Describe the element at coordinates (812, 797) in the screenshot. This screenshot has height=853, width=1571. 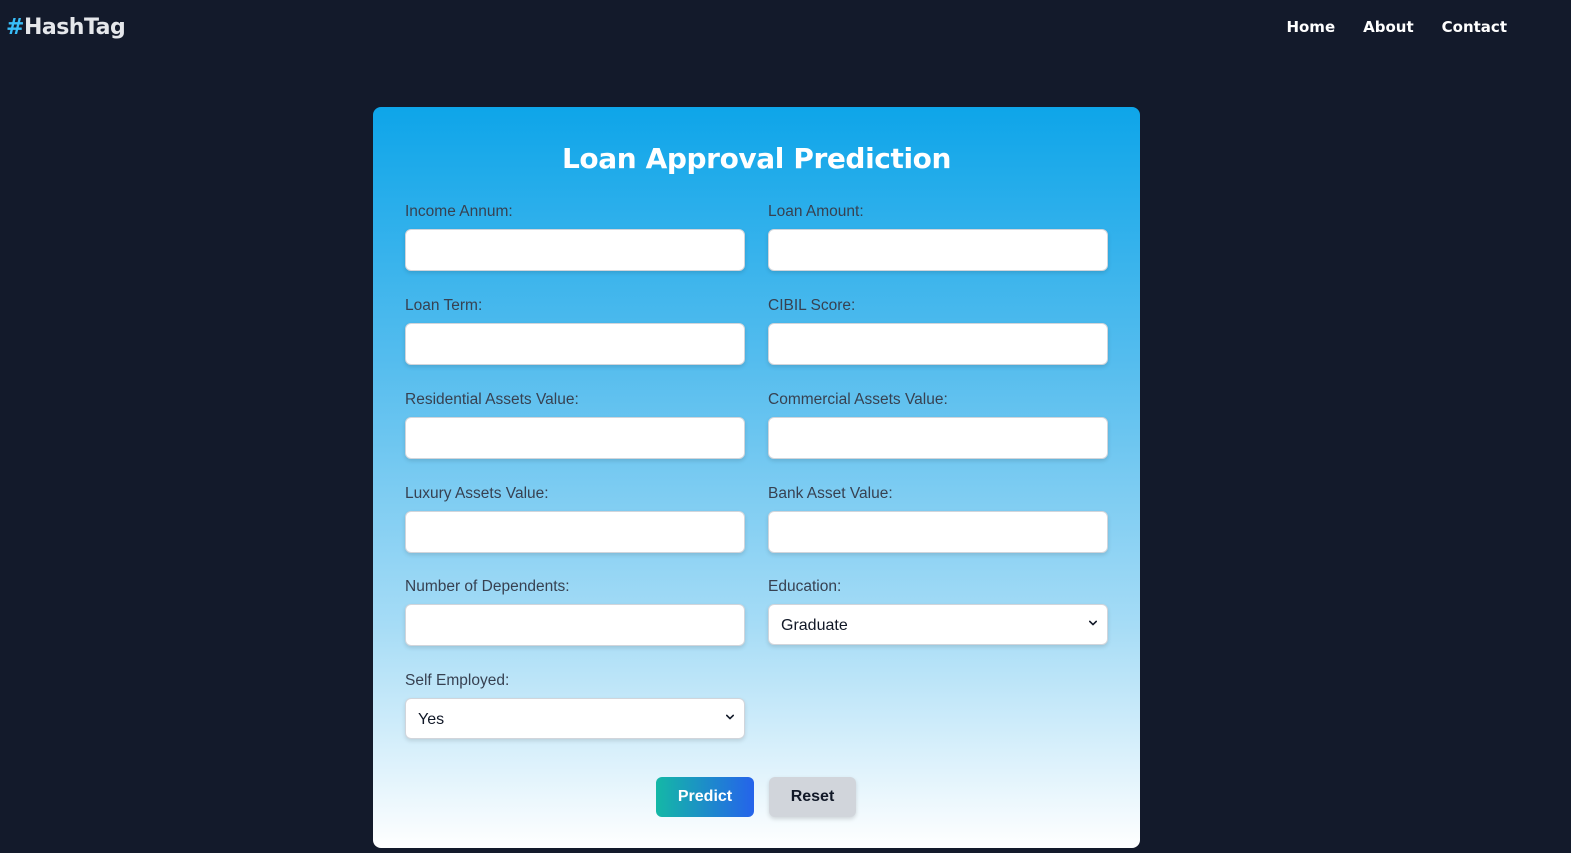
I see `reset-button: Reset` at that location.